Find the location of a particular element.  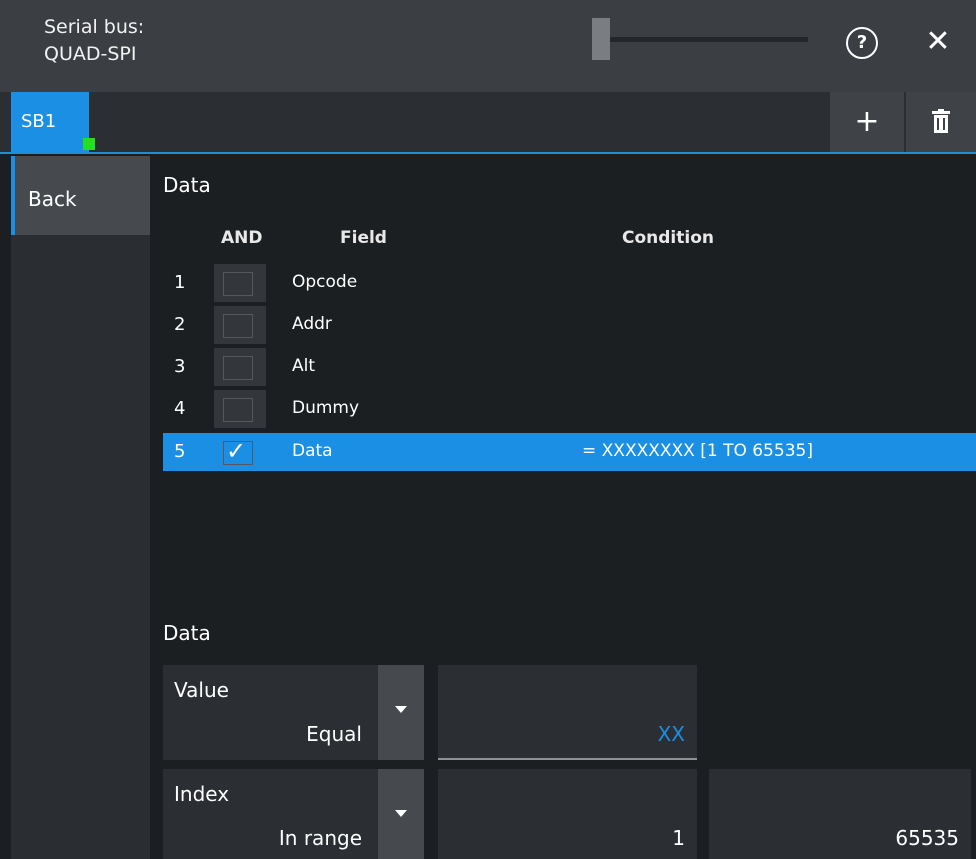

help-button: ? is located at coordinates (862, 43).